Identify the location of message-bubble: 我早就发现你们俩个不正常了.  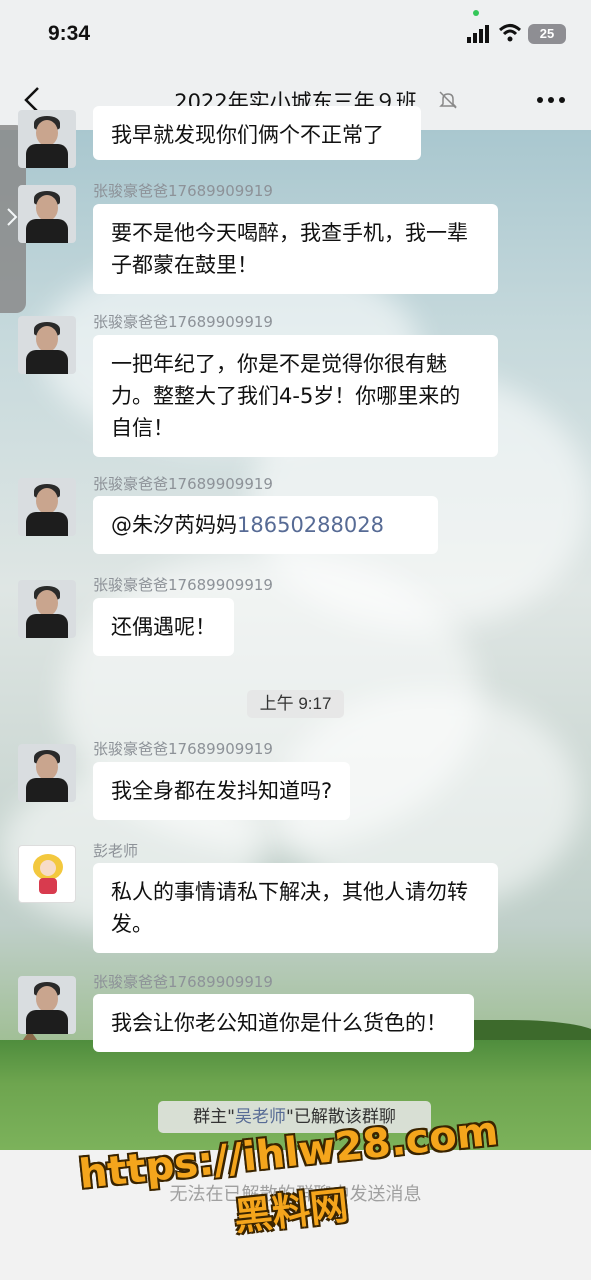
(257, 133).